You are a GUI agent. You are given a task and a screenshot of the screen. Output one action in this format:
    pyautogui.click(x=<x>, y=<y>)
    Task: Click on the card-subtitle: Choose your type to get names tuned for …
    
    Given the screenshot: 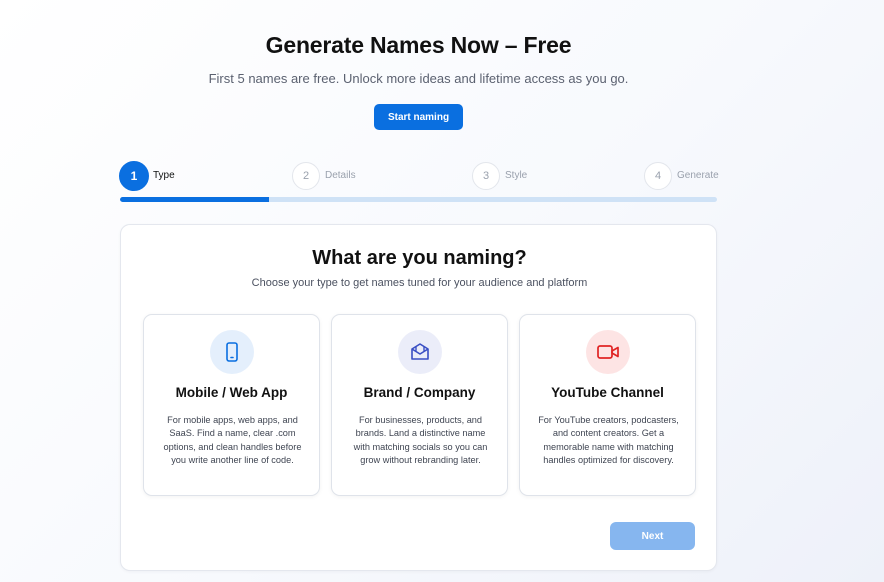 What is the action you would take?
    pyautogui.click(x=419, y=283)
    